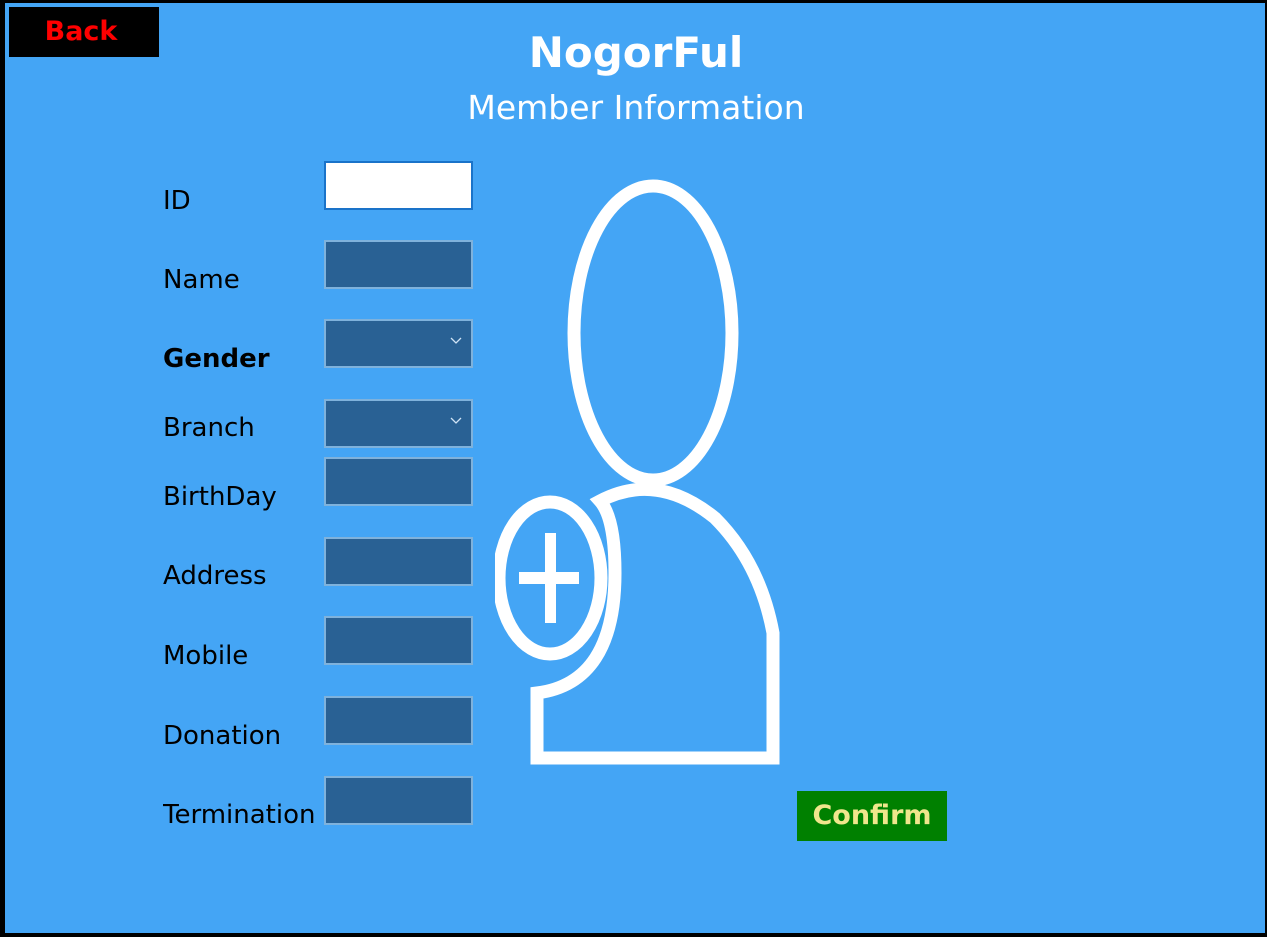 The image size is (1267, 937). I want to click on confirm-button: Confirm, so click(872, 816).